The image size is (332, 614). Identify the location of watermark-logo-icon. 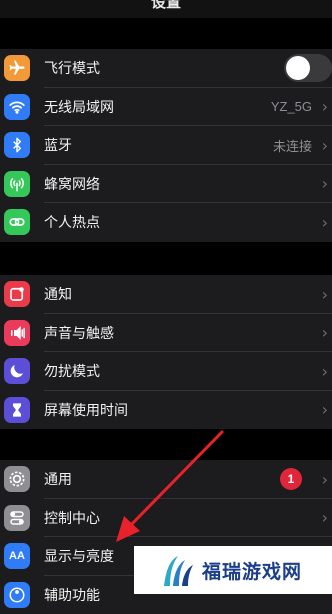
(178, 570).